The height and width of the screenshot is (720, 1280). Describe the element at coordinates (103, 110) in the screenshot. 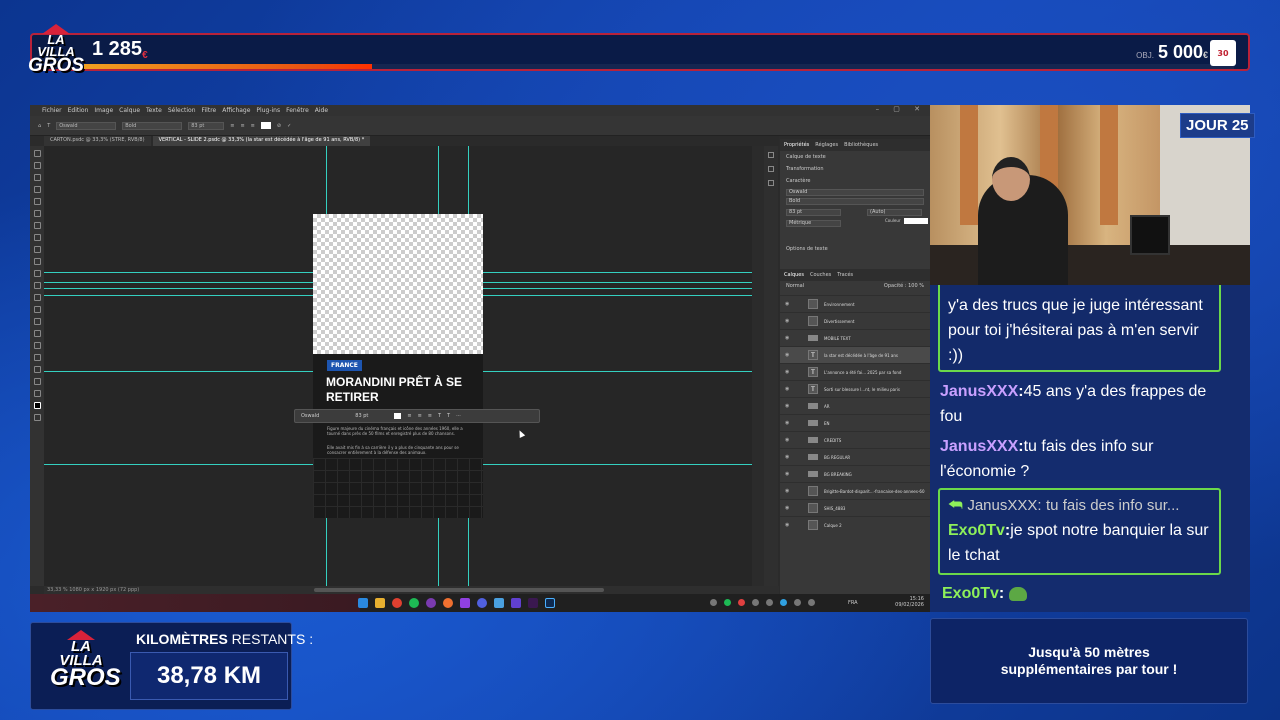

I see `menu-item: Image` at that location.